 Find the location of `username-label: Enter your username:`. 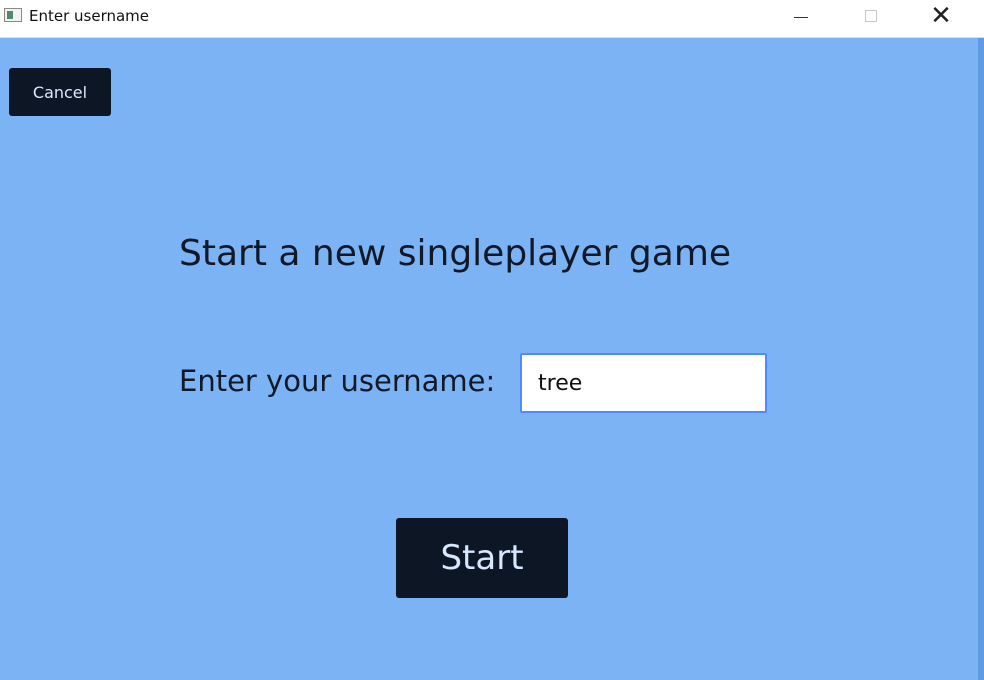

username-label: Enter your username: is located at coordinates (337, 381).